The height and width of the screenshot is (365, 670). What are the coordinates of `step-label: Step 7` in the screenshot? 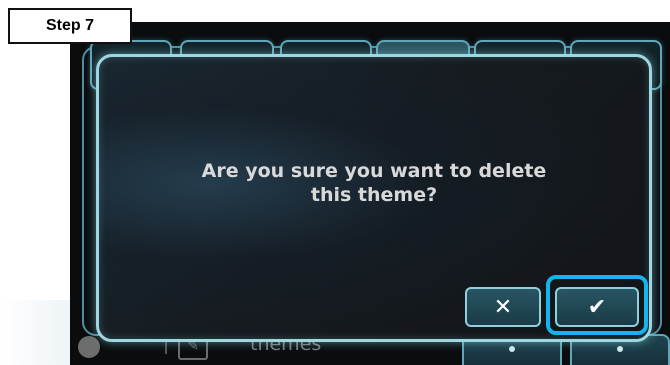 It's located at (70, 26).